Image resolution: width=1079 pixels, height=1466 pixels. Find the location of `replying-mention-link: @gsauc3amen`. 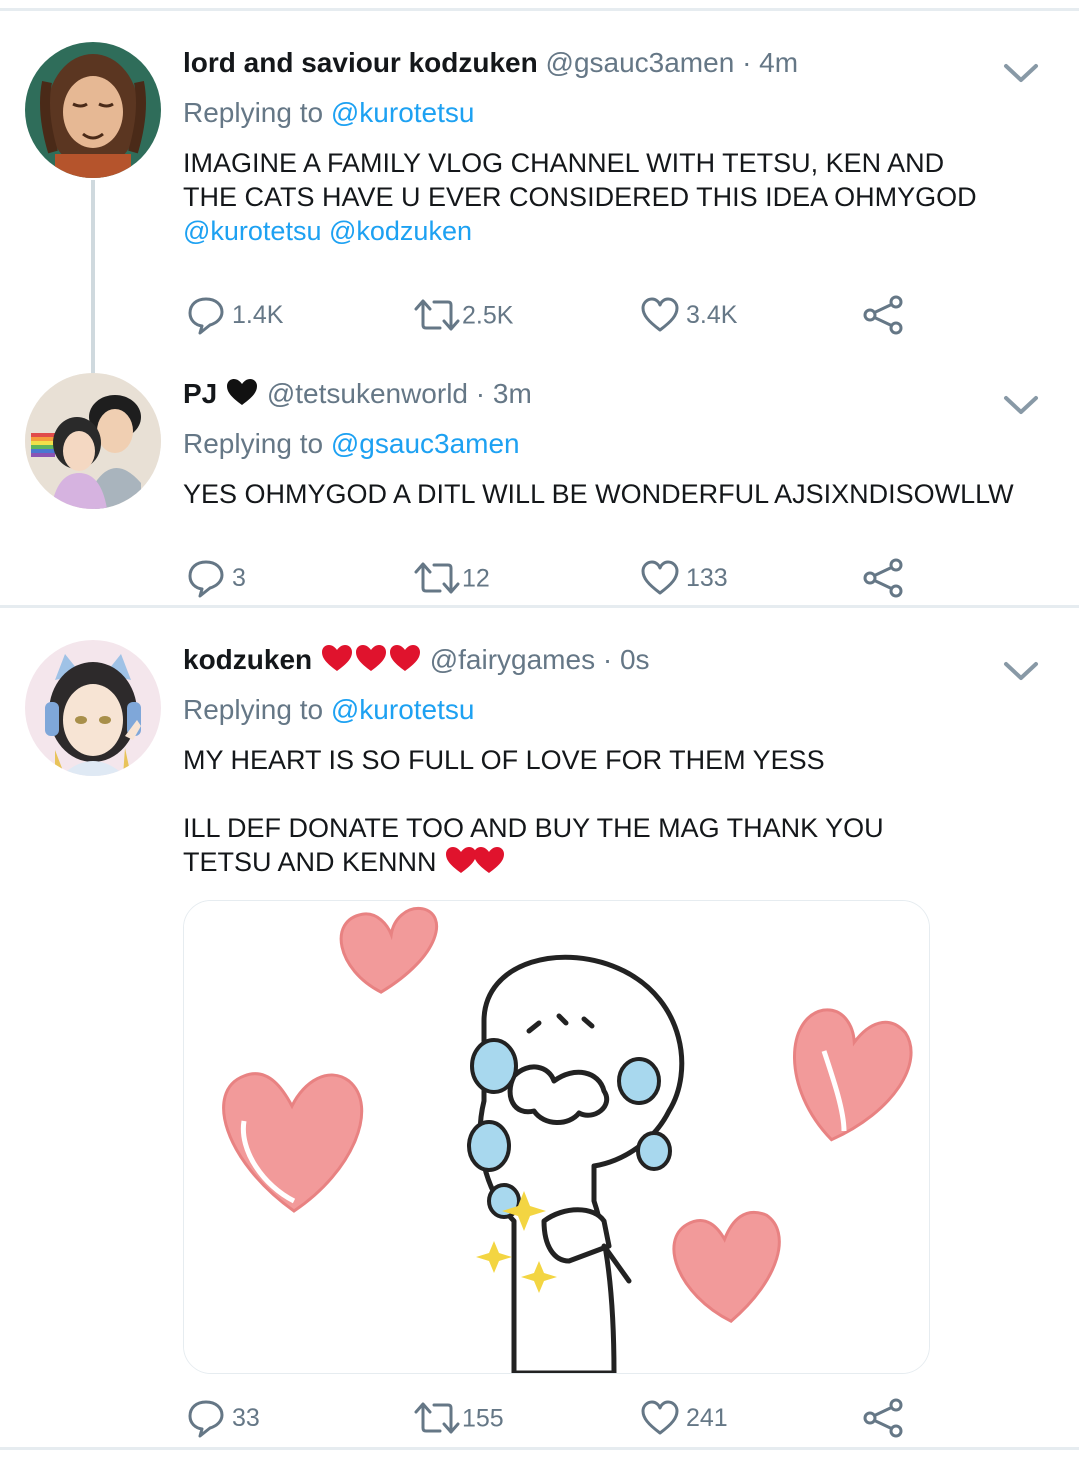

replying-mention-link: @gsauc3amen is located at coordinates (425, 443).